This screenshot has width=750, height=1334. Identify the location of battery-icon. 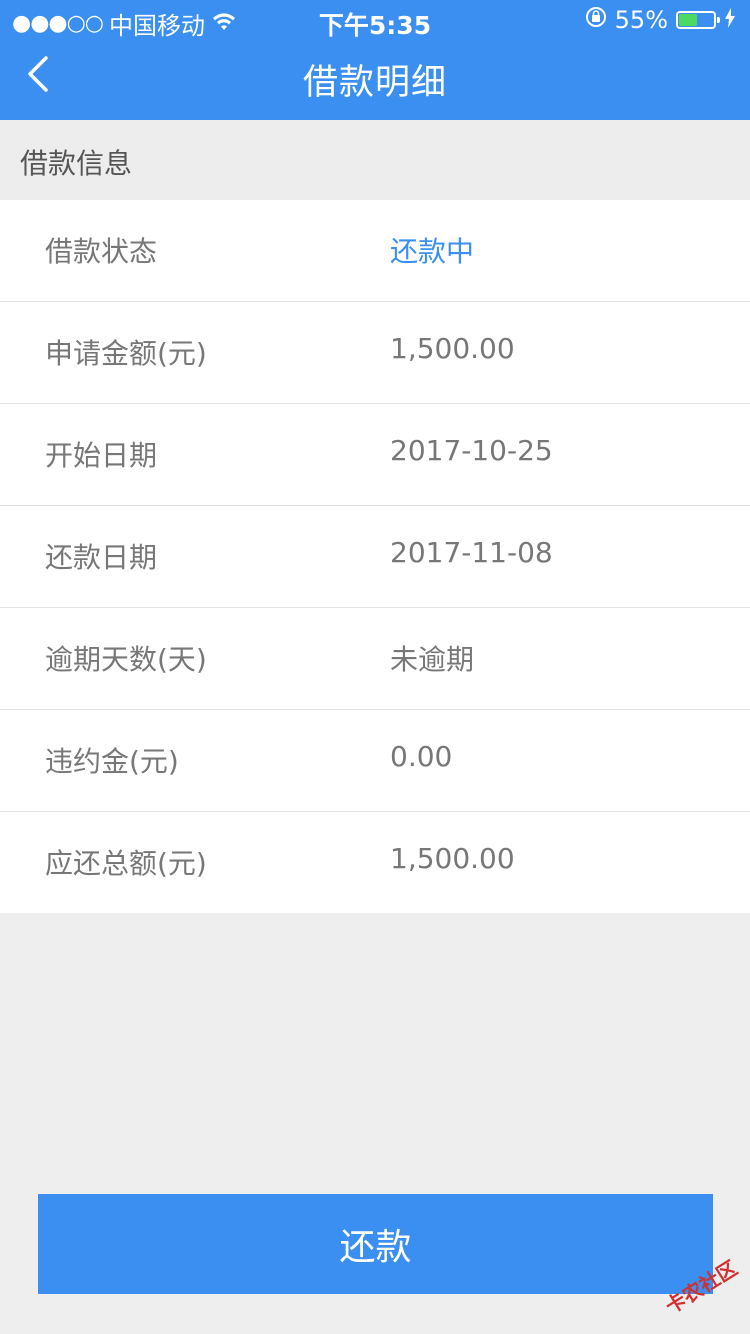
(698, 20).